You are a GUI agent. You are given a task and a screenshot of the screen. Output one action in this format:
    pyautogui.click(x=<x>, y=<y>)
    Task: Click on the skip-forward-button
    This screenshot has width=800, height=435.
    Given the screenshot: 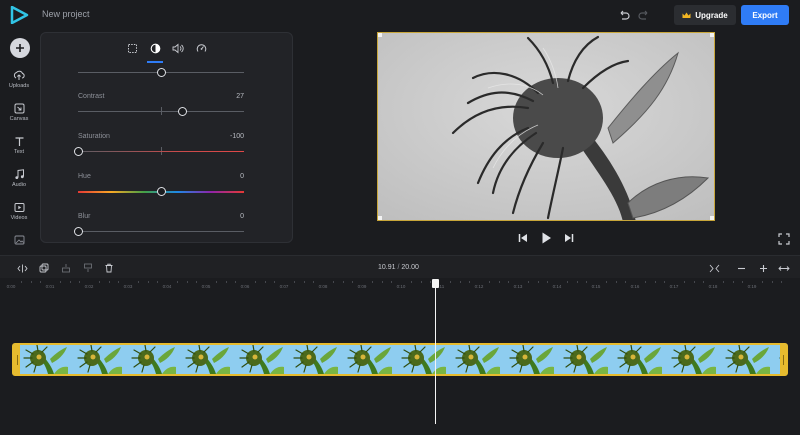 What is the action you would take?
    pyautogui.click(x=569, y=238)
    